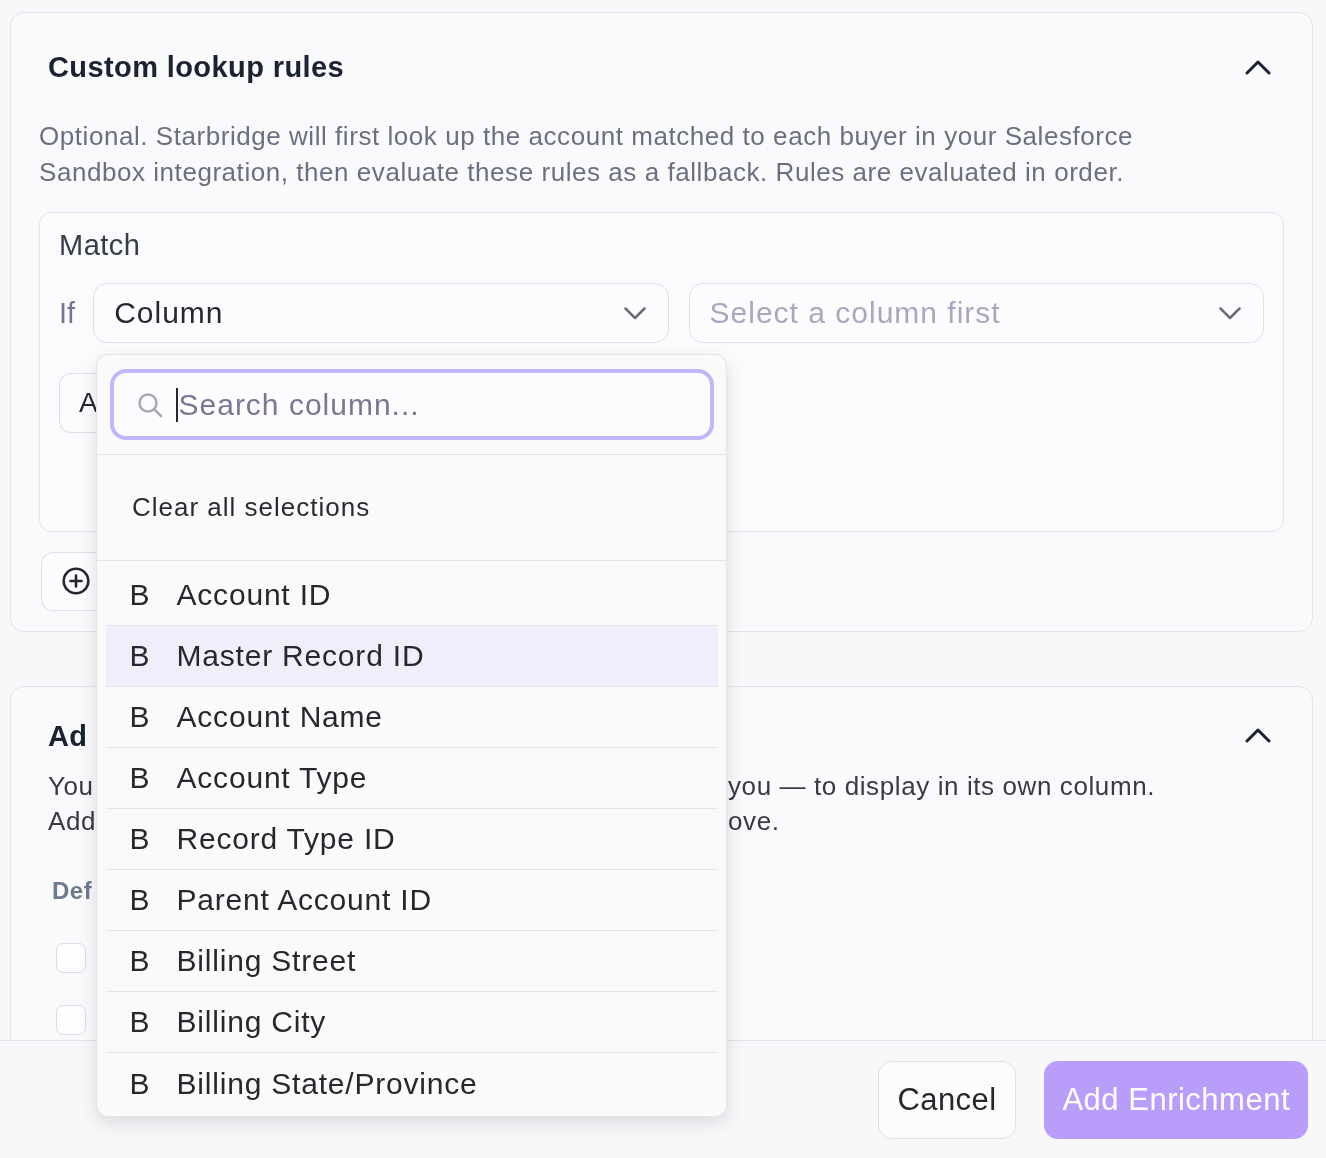  Describe the element at coordinates (251, 507) in the screenshot. I see `clear-selections-option: Clear all selections` at that location.